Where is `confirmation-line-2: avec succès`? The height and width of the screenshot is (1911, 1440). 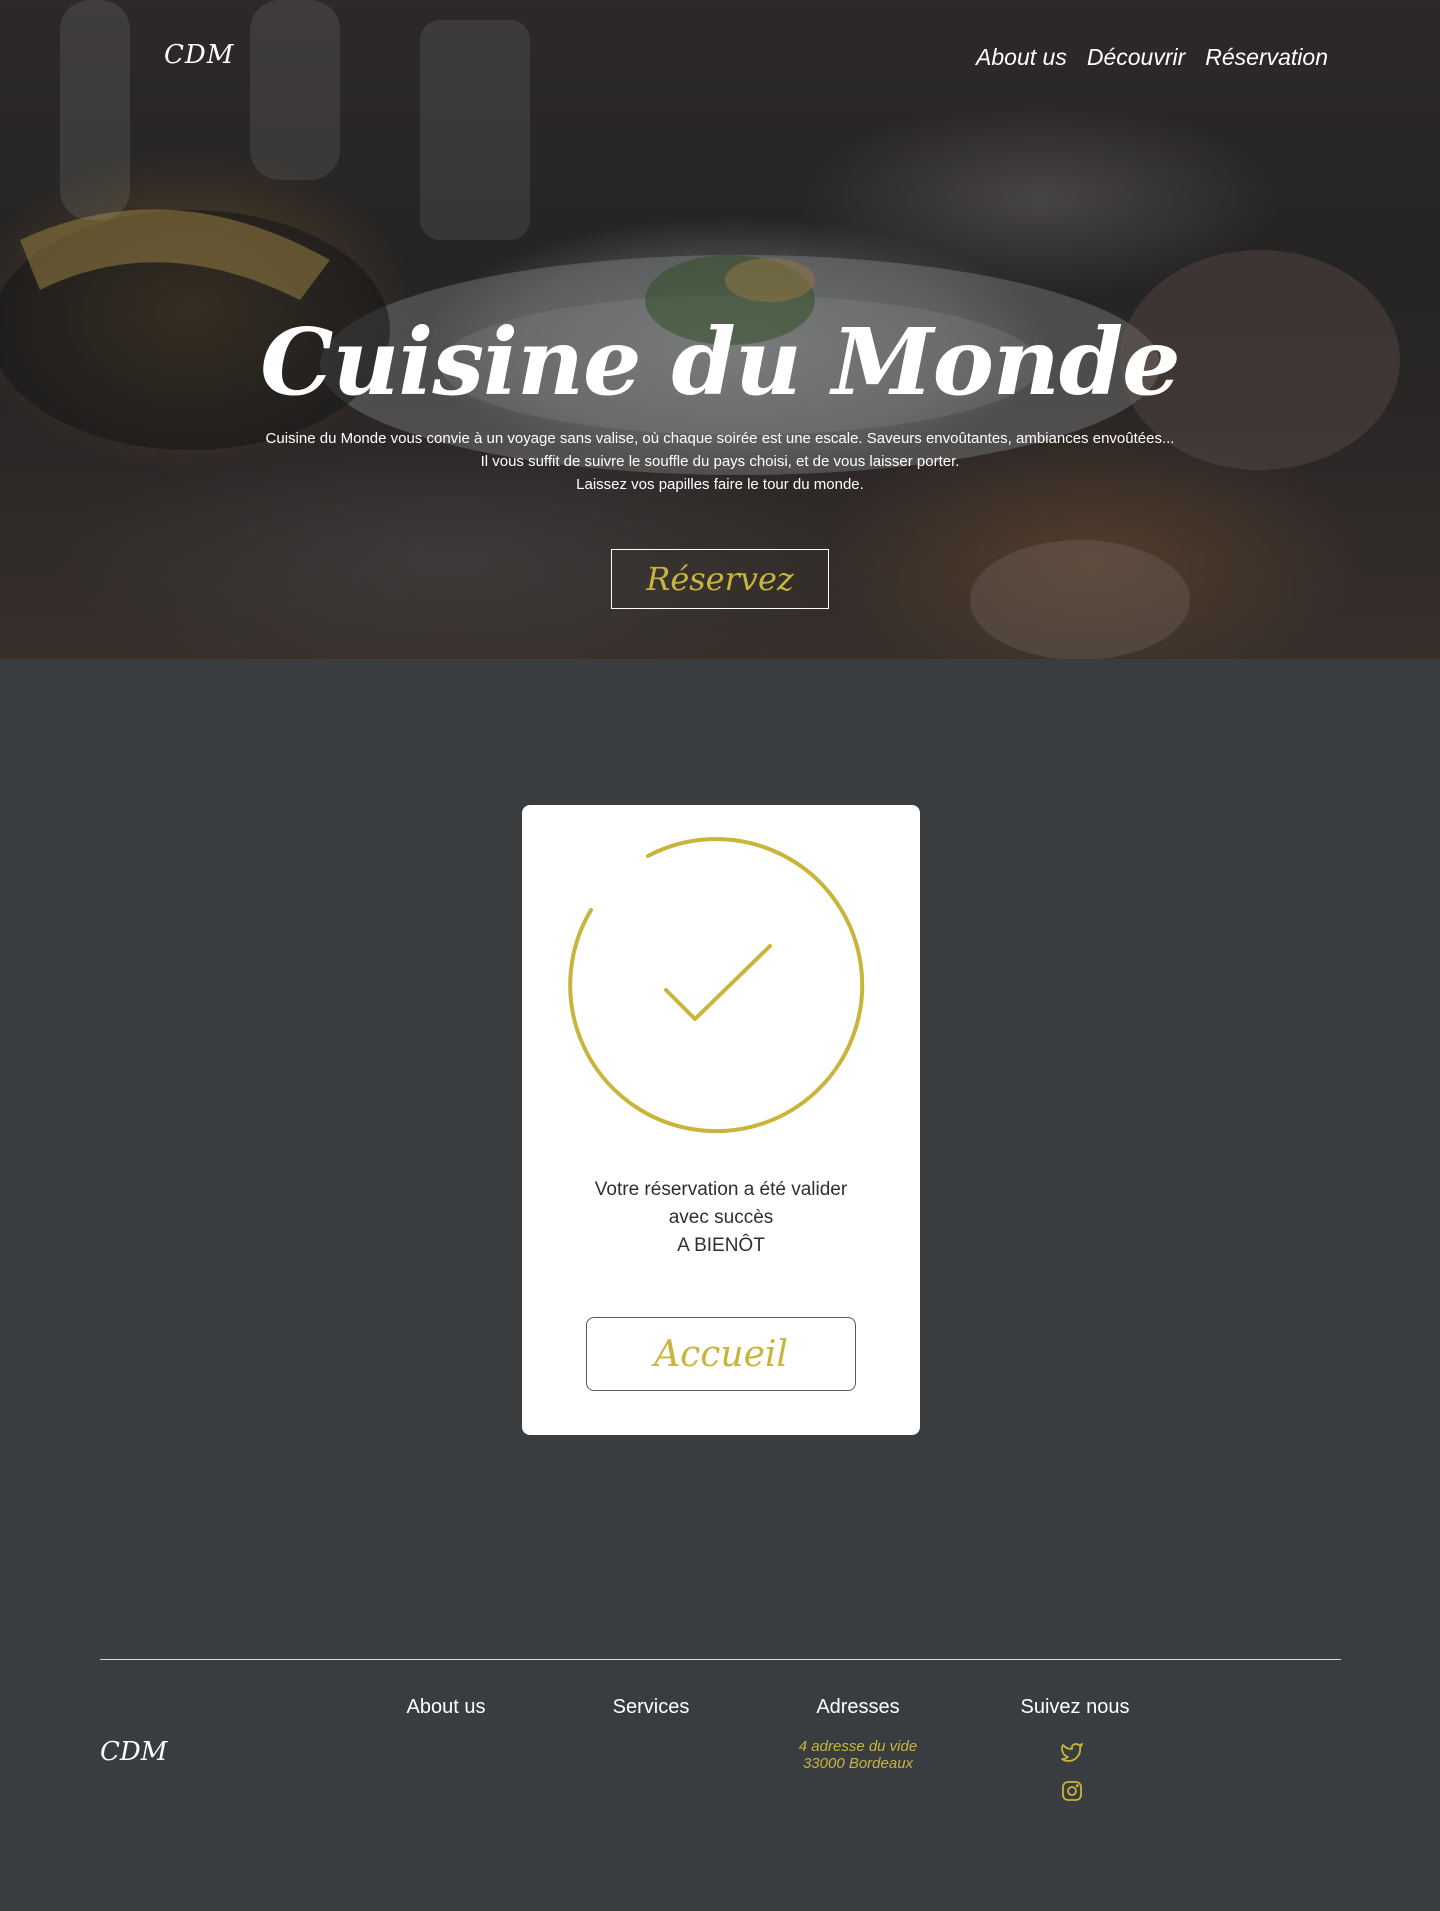 confirmation-line-2: avec succès is located at coordinates (721, 1217).